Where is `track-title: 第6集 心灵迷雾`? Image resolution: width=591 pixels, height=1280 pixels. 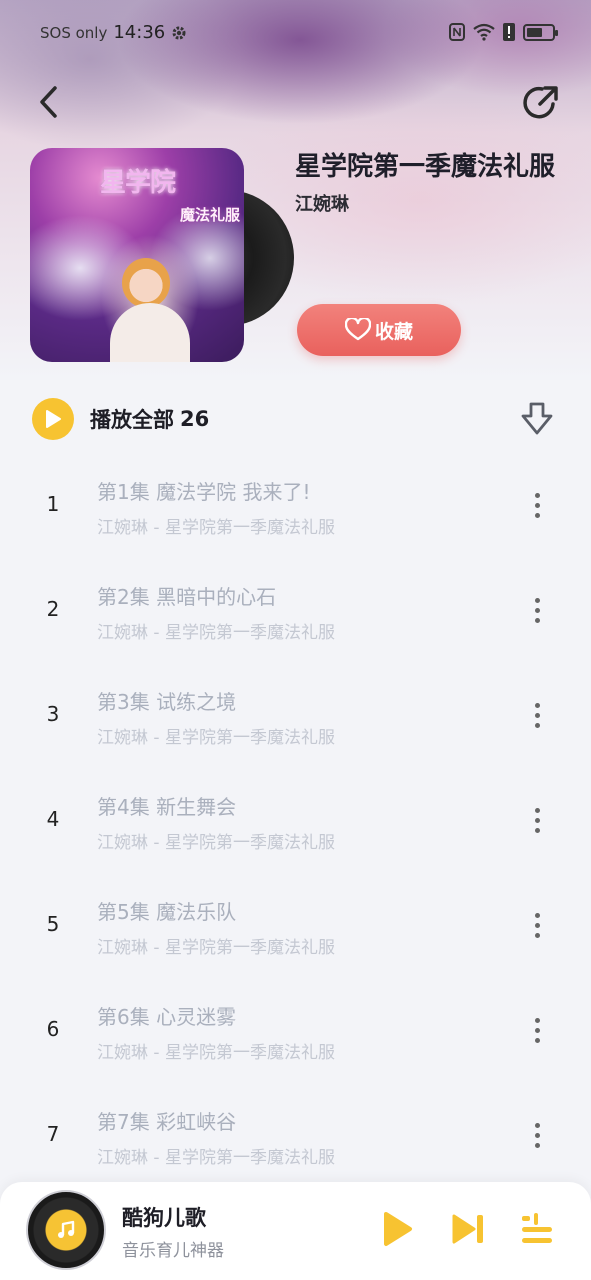
track-title: 第6集 心灵迷雾 is located at coordinates (167, 1017).